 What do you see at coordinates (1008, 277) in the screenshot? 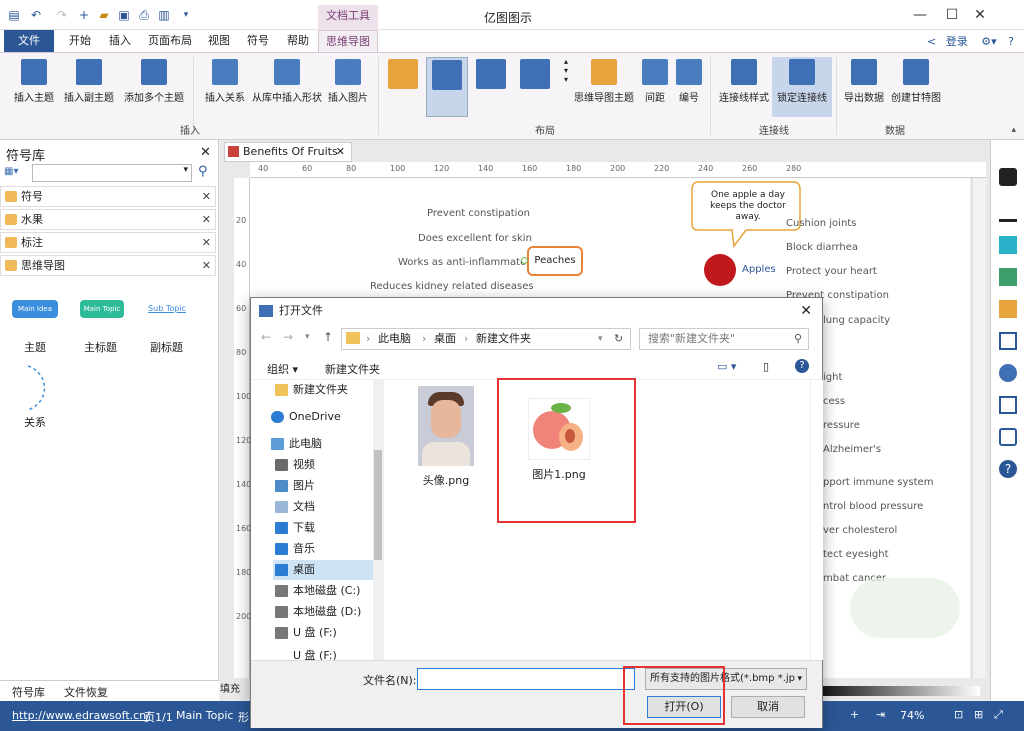
I see `image-icon` at bounding box center [1008, 277].